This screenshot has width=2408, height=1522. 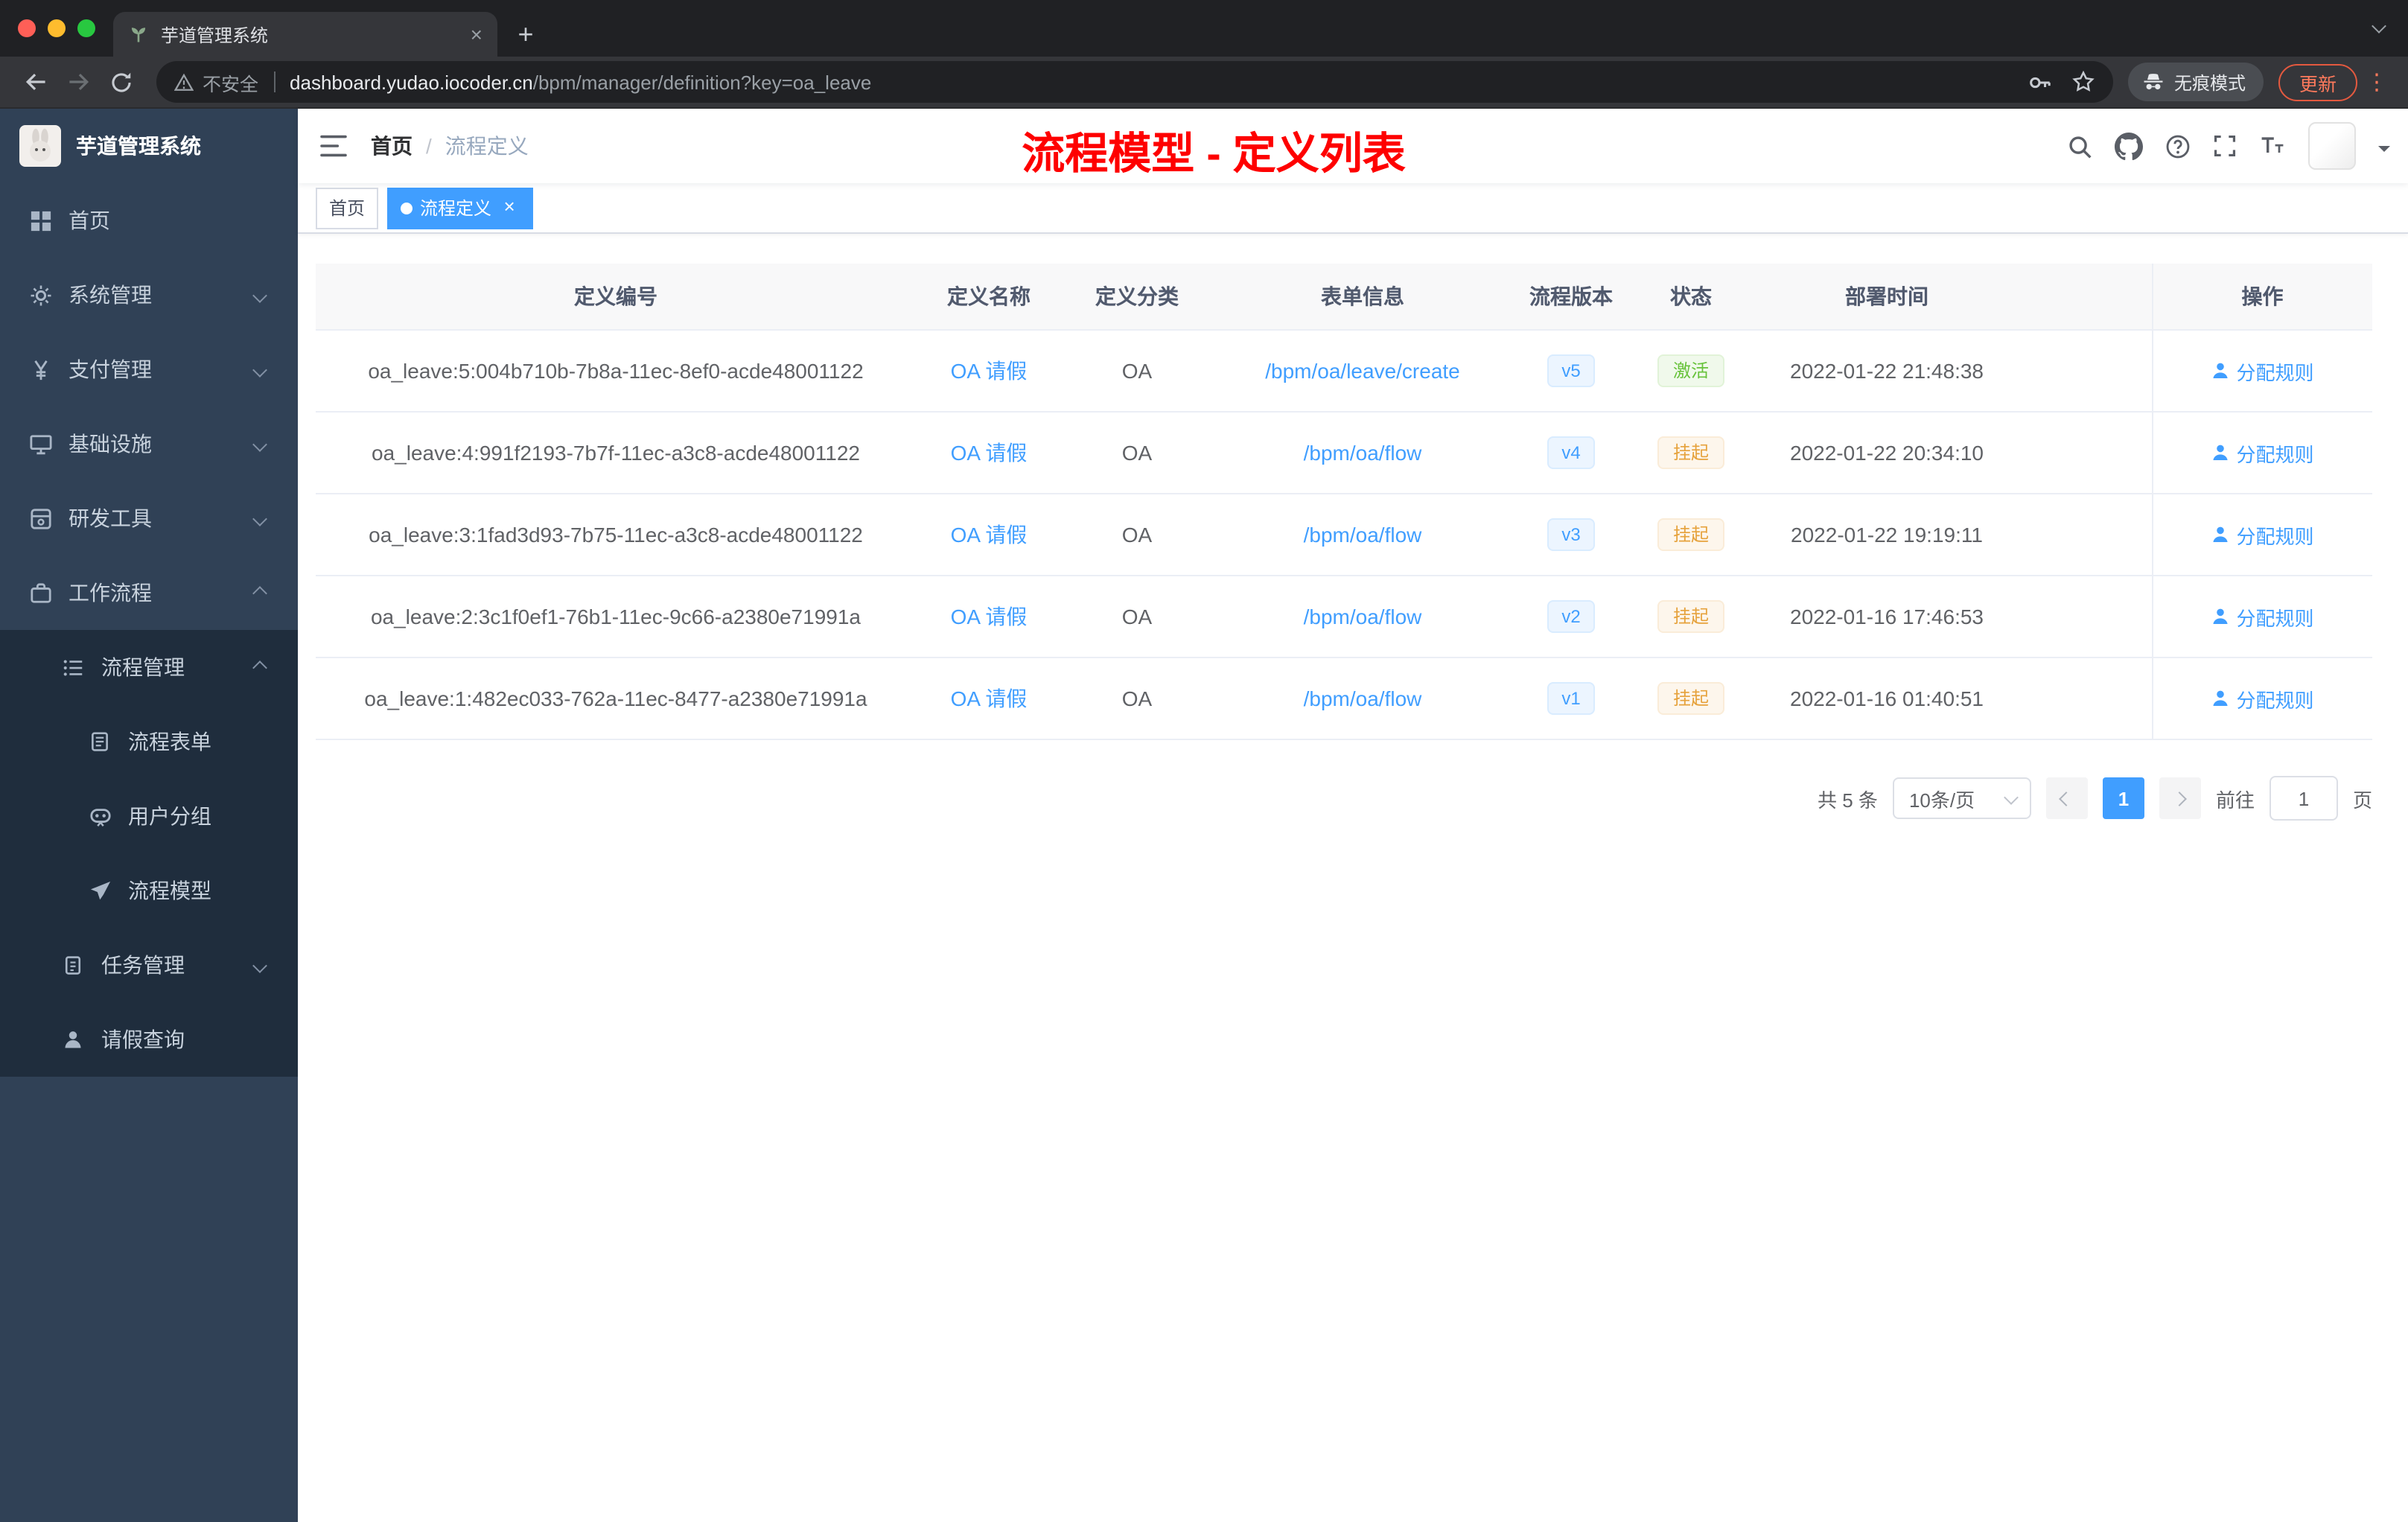 I want to click on window-controls, so click(x=56, y=28).